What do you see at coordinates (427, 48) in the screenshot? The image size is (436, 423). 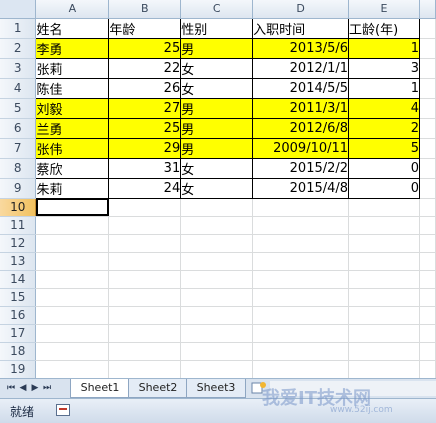 I see `cell-f2` at bounding box center [427, 48].